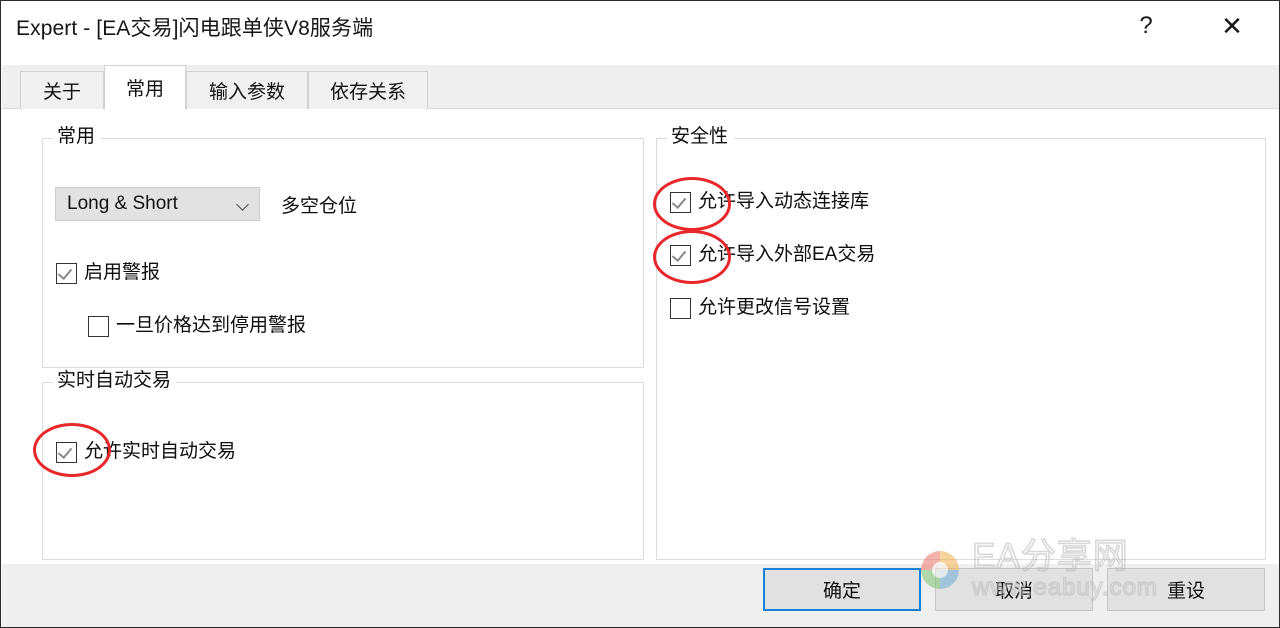 Image resolution: width=1280 pixels, height=628 pixels. Describe the element at coordinates (787, 254) in the screenshot. I see `checkbox-label: 允许导入外部EA交易` at that location.